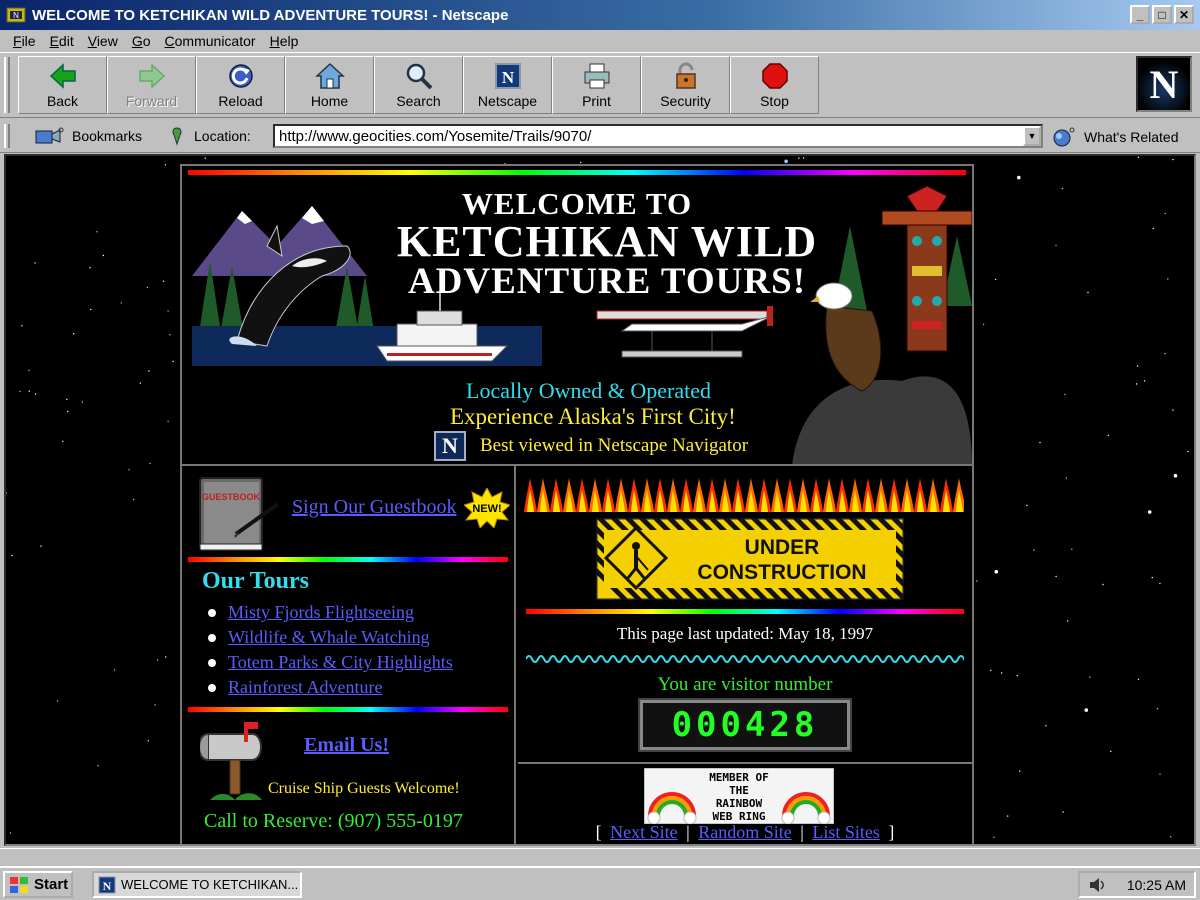 The height and width of the screenshot is (900, 1200). What do you see at coordinates (591, 446) in the screenshot?
I see `best-viewed-notice: N Best viewed in Netscape Navigator` at bounding box center [591, 446].